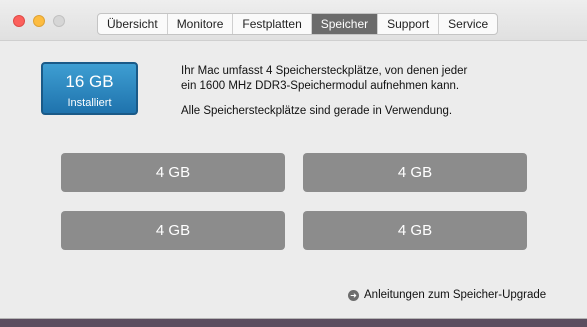  What do you see at coordinates (415, 172) in the screenshot?
I see `memory-slot-2: 4 GB` at bounding box center [415, 172].